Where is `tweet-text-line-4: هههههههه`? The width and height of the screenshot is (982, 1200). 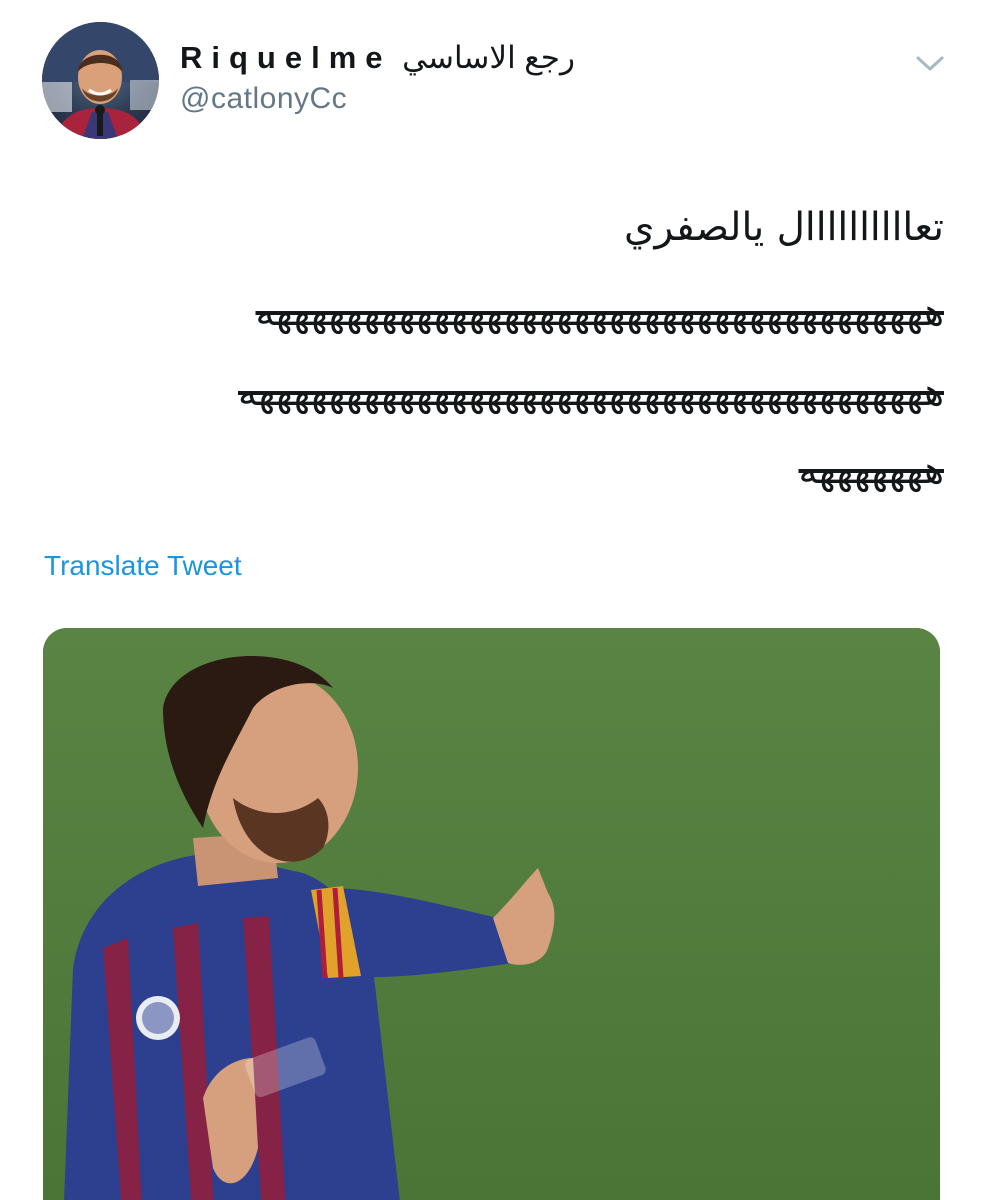 tweet-text-line-4: هههههههه is located at coordinates (871, 470).